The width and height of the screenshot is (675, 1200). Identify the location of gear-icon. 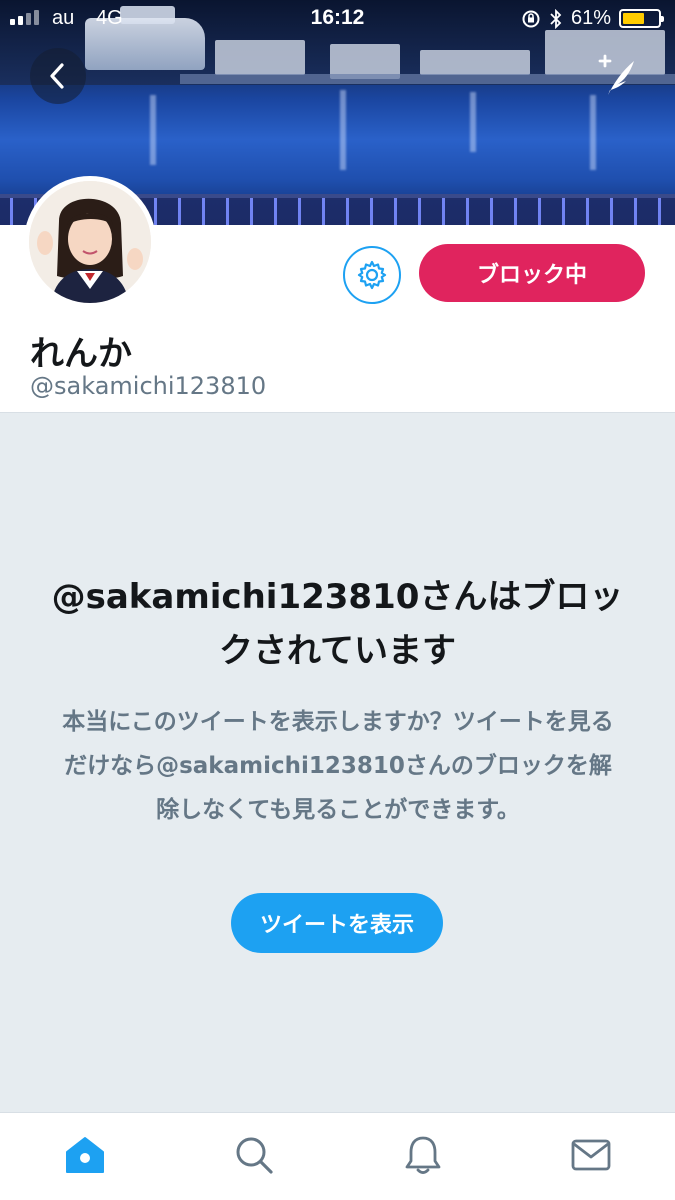
(372, 275).